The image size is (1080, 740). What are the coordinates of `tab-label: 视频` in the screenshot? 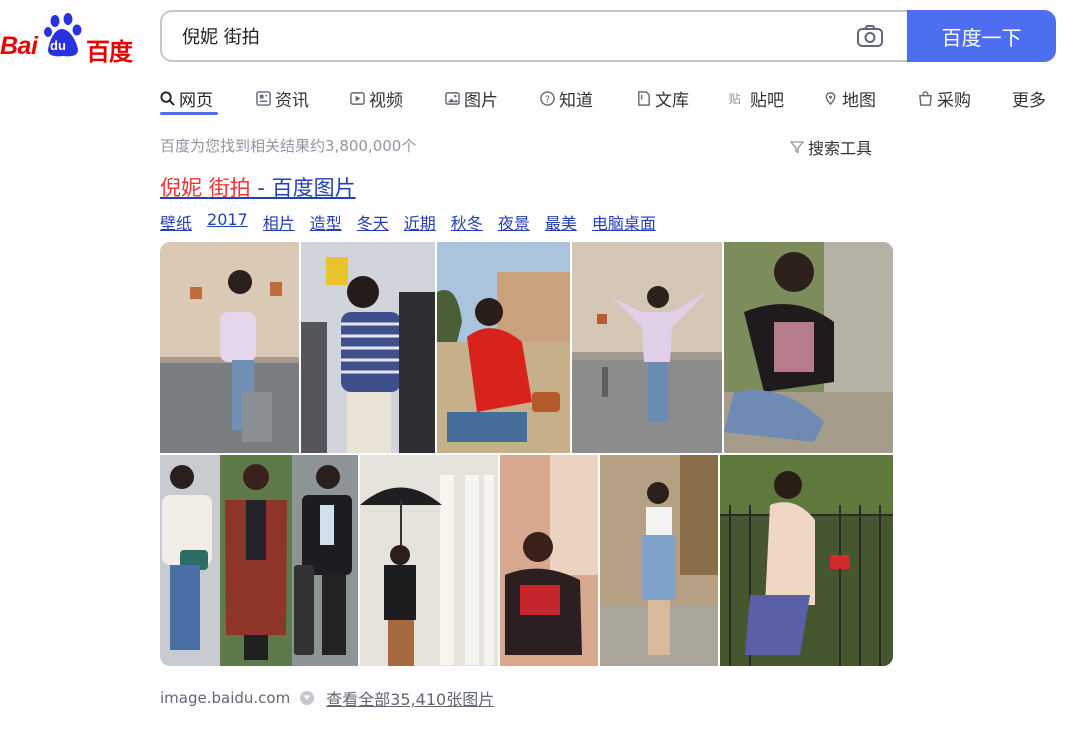 It's located at (386, 100).